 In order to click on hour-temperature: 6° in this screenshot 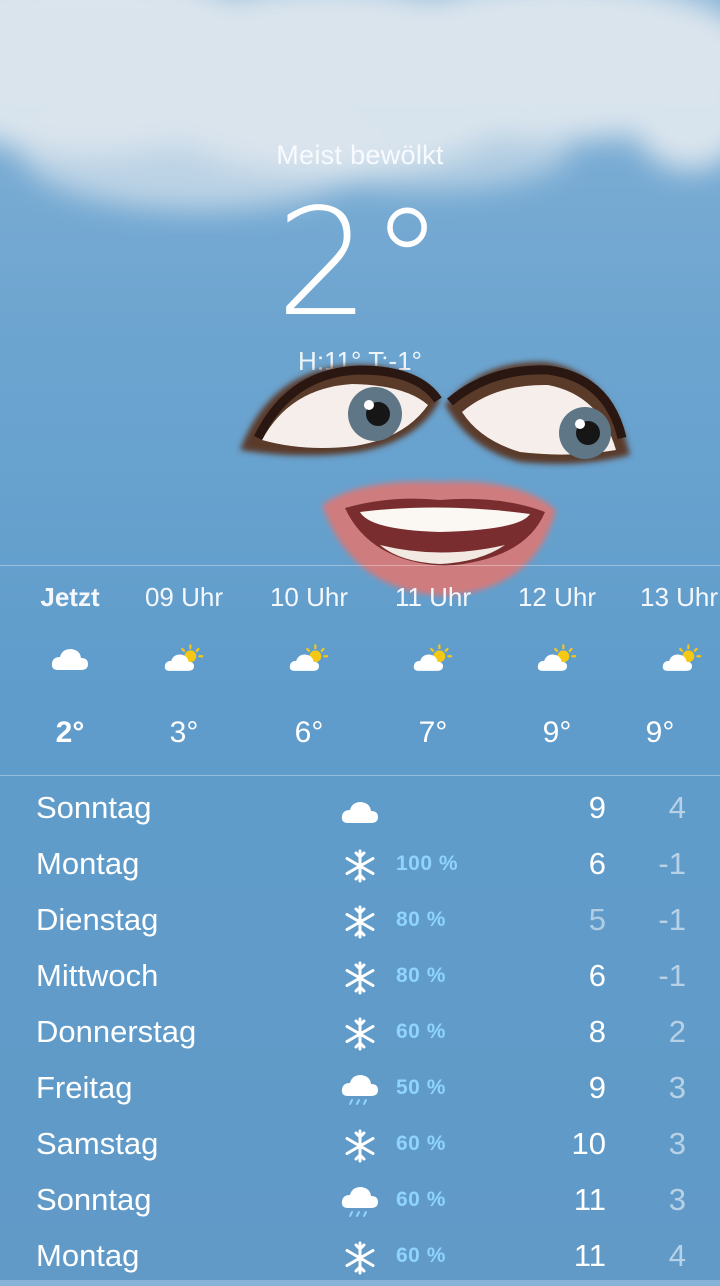, I will do `click(309, 732)`.